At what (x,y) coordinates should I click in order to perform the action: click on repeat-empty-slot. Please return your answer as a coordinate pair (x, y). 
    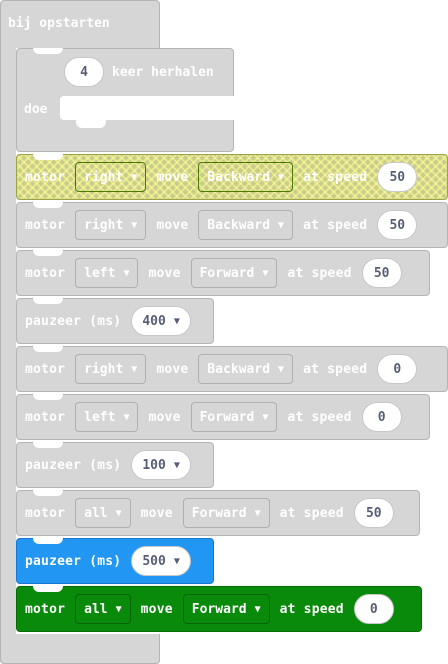
    Looking at the image, I should click on (147, 108).